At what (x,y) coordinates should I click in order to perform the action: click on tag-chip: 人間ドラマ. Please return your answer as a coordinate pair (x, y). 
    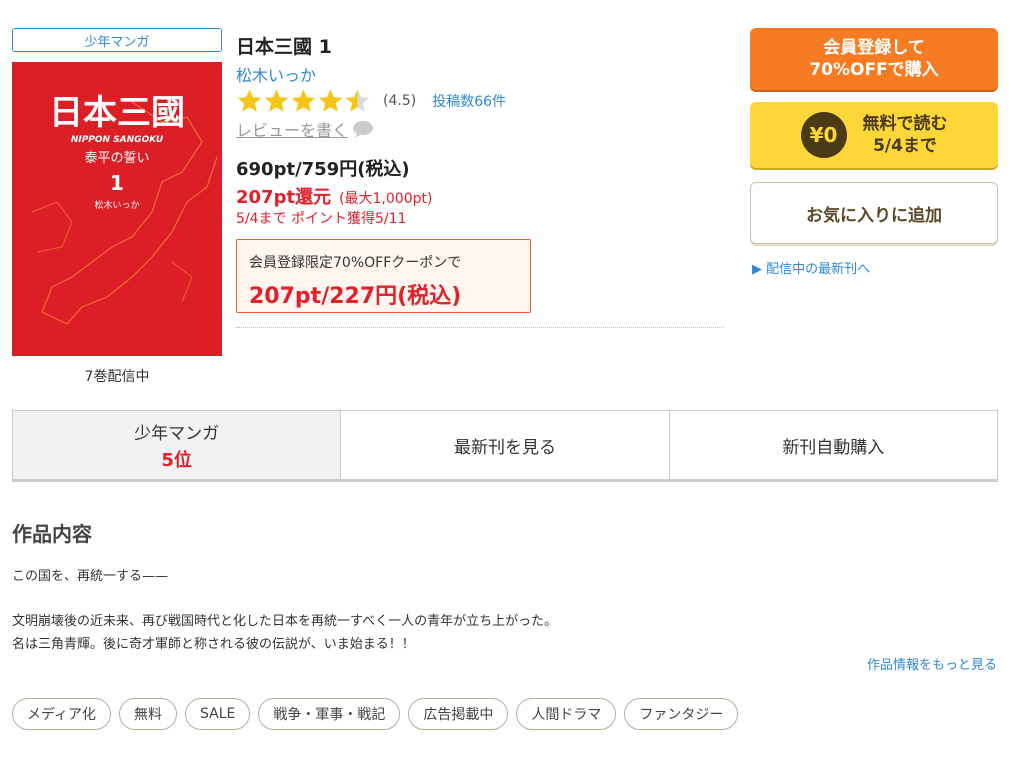
    Looking at the image, I should click on (566, 714).